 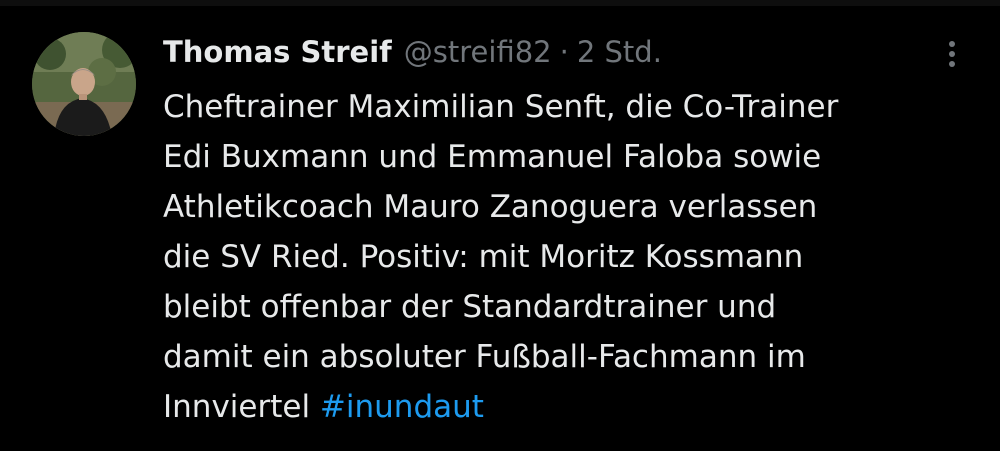 I want to click on more-options-button, so click(x=952, y=56).